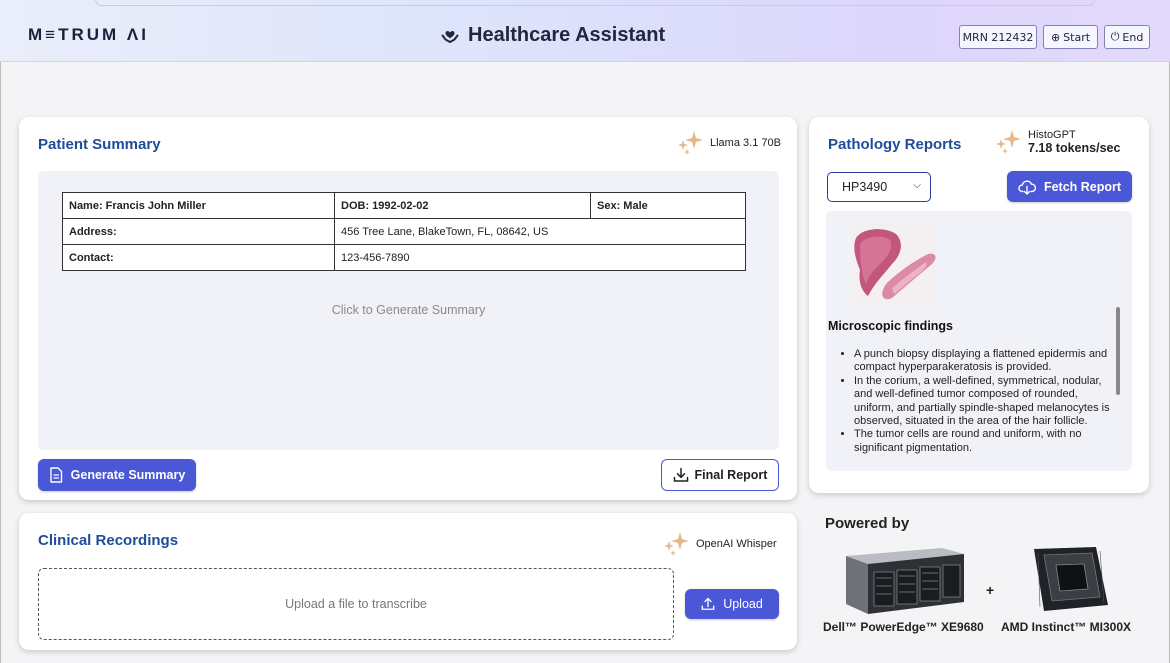 This screenshot has width=1170, height=663. I want to click on power-icon: ⏻, so click(1115, 36).